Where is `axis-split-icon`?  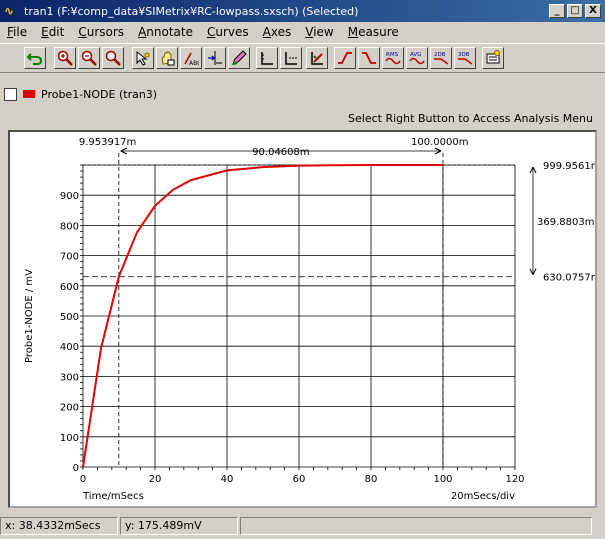 axis-split-icon is located at coordinates (291, 58).